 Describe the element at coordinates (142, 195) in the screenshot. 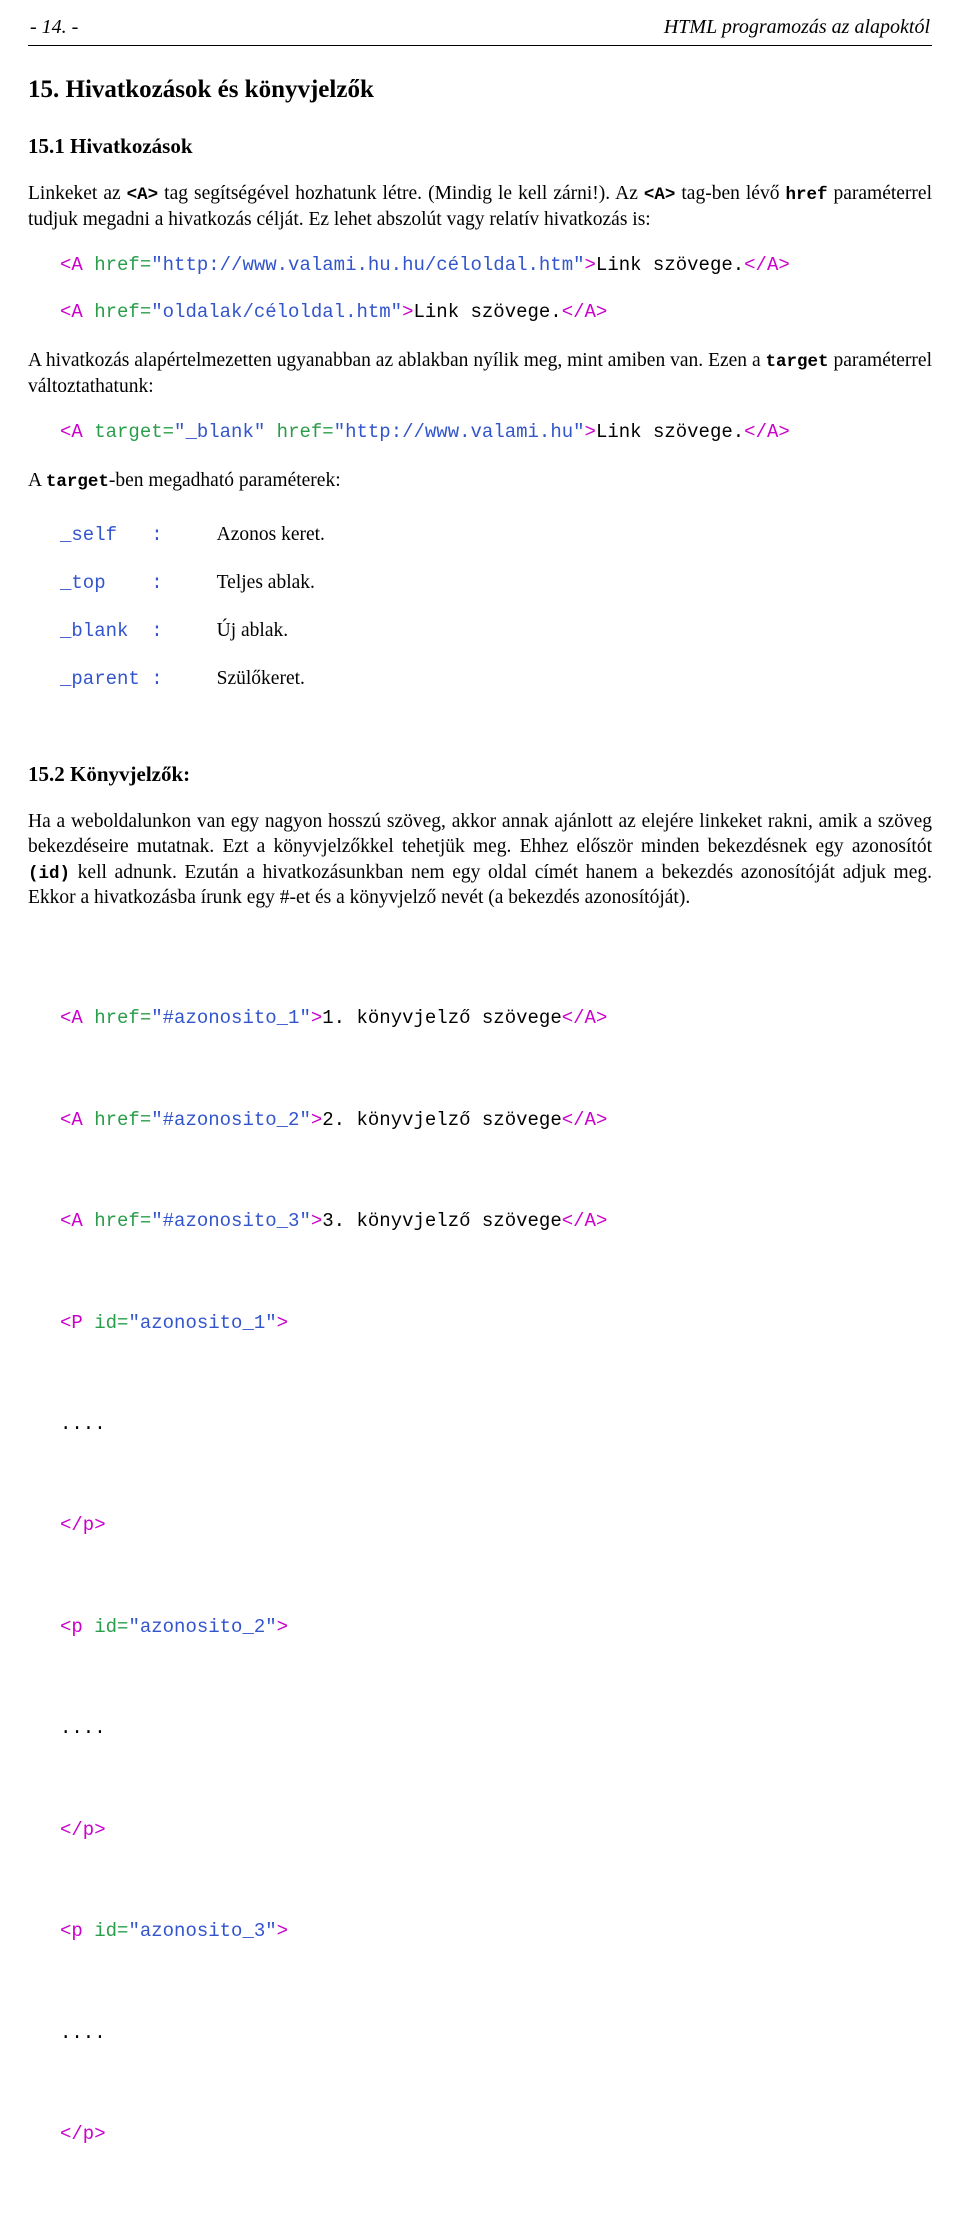

I see `inline-code-a-tag-1: <A>` at that location.